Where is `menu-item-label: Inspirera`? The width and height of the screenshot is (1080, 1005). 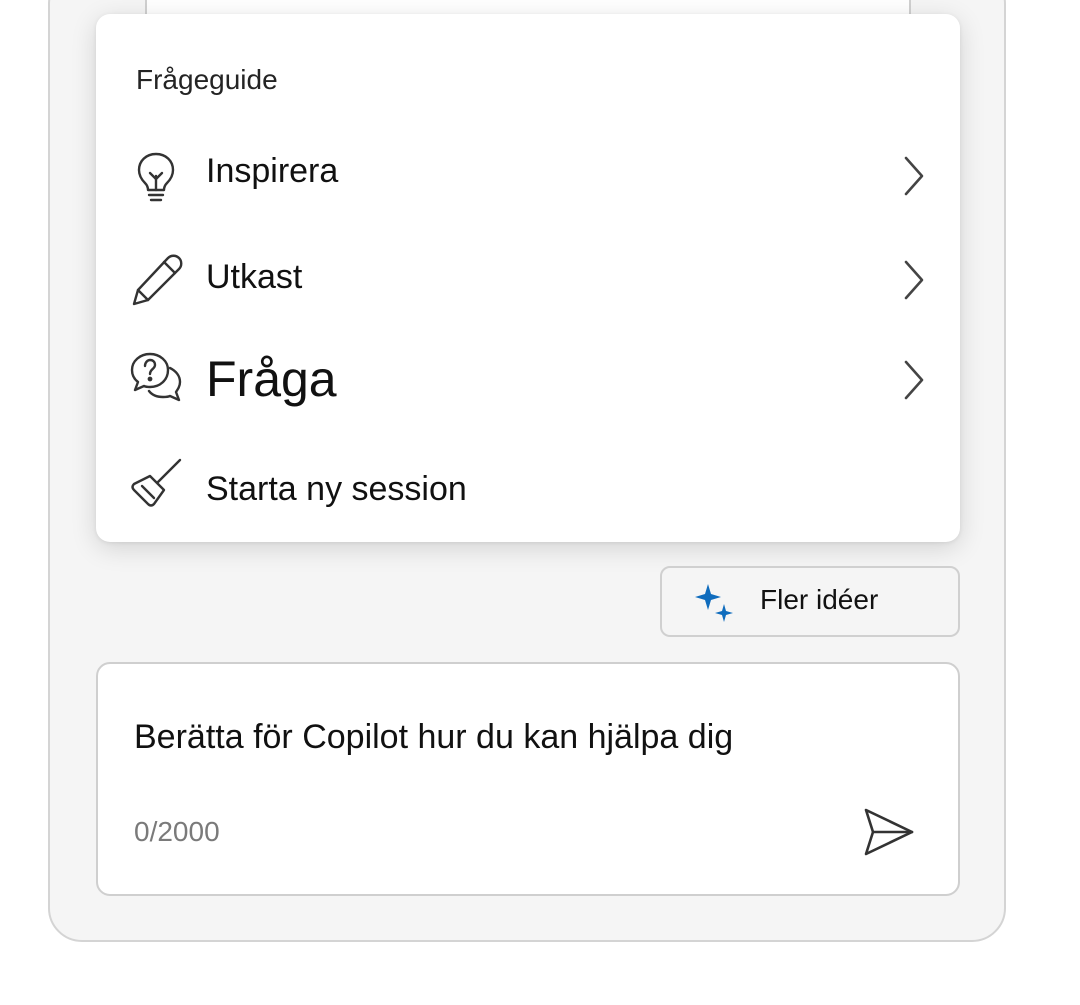 menu-item-label: Inspirera is located at coordinates (272, 171).